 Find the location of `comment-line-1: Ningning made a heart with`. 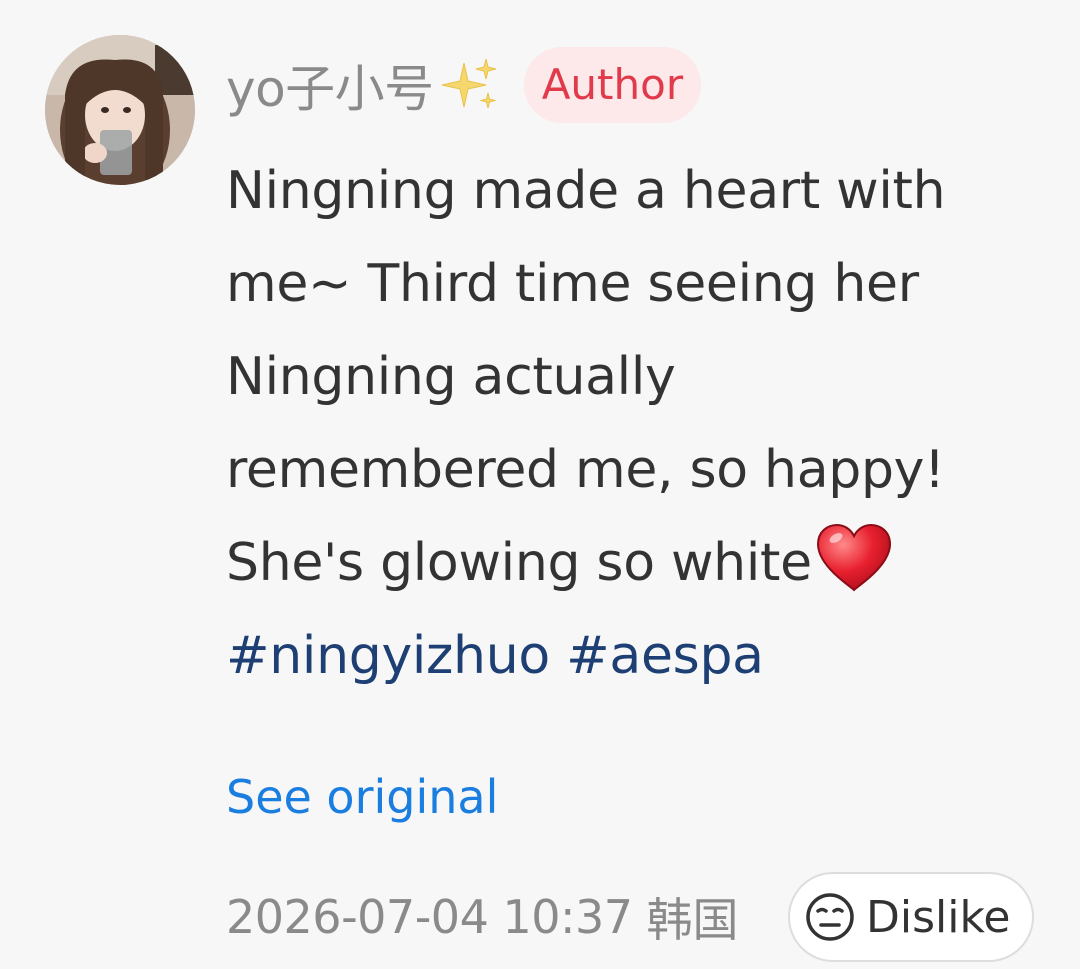

comment-line-1: Ningning made a heart with is located at coordinates (586, 191).